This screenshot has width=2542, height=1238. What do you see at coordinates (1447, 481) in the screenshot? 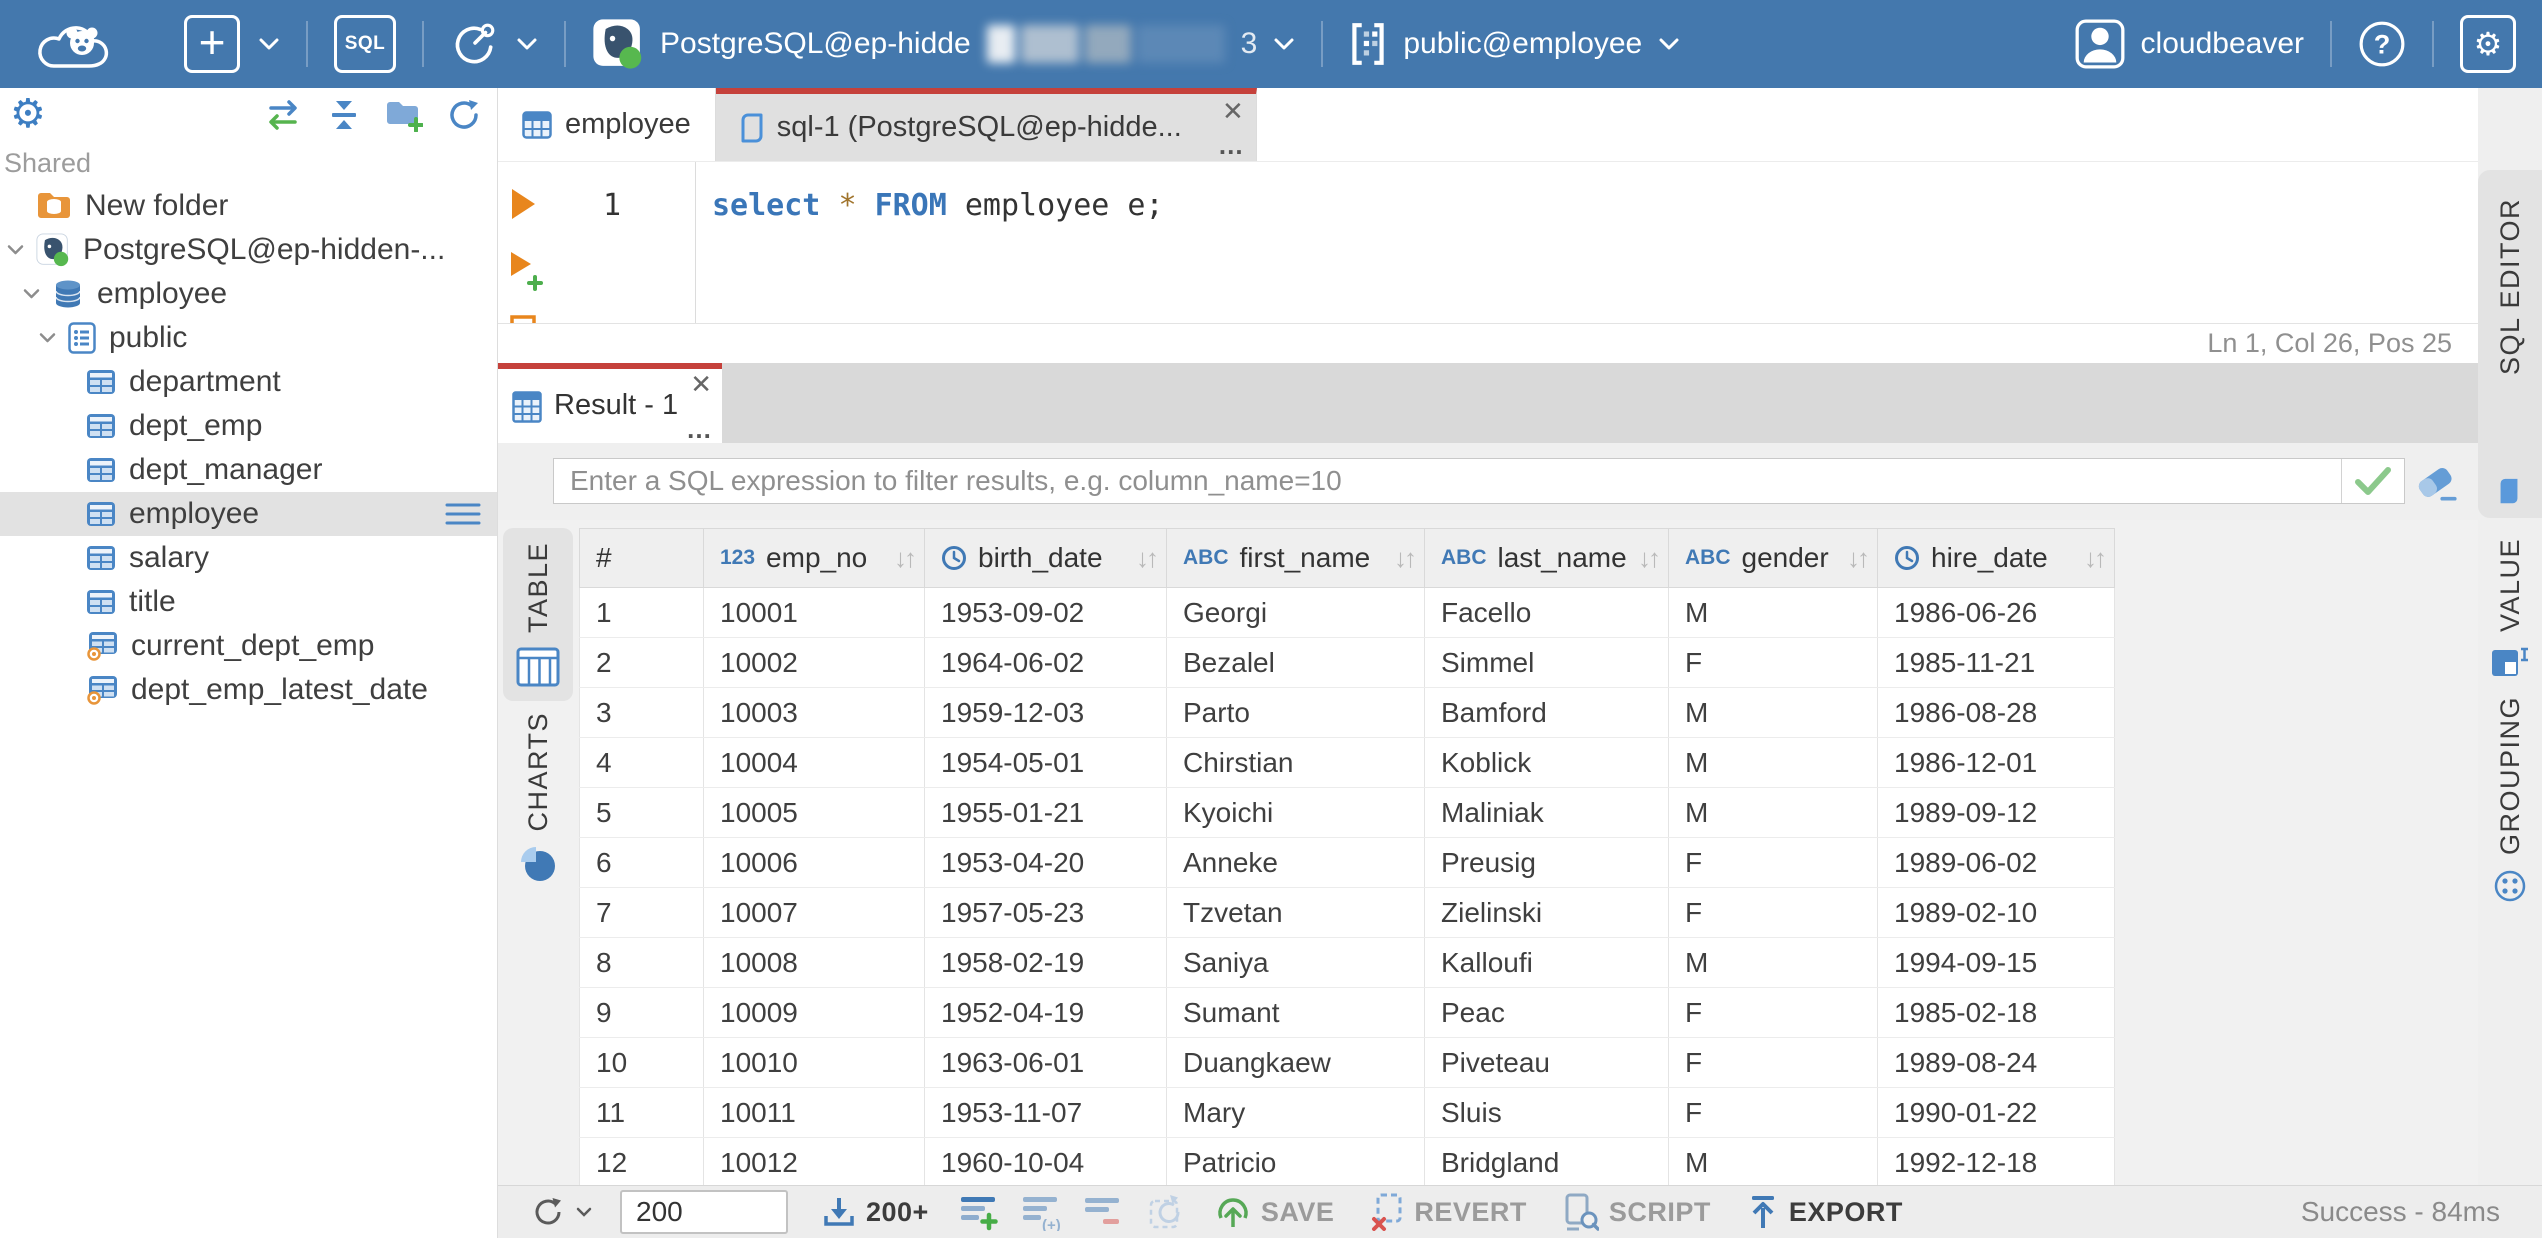
I see `filter-input` at bounding box center [1447, 481].